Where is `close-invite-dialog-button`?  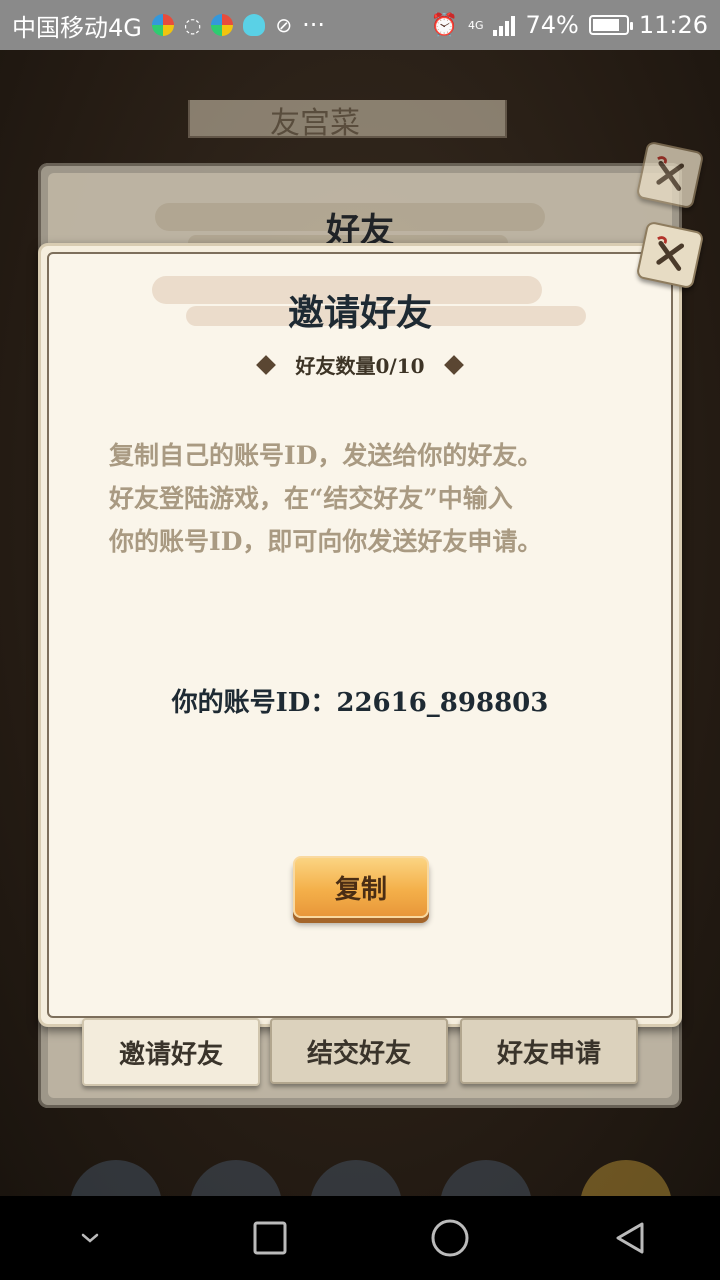
close-invite-dialog-button is located at coordinates (670, 255).